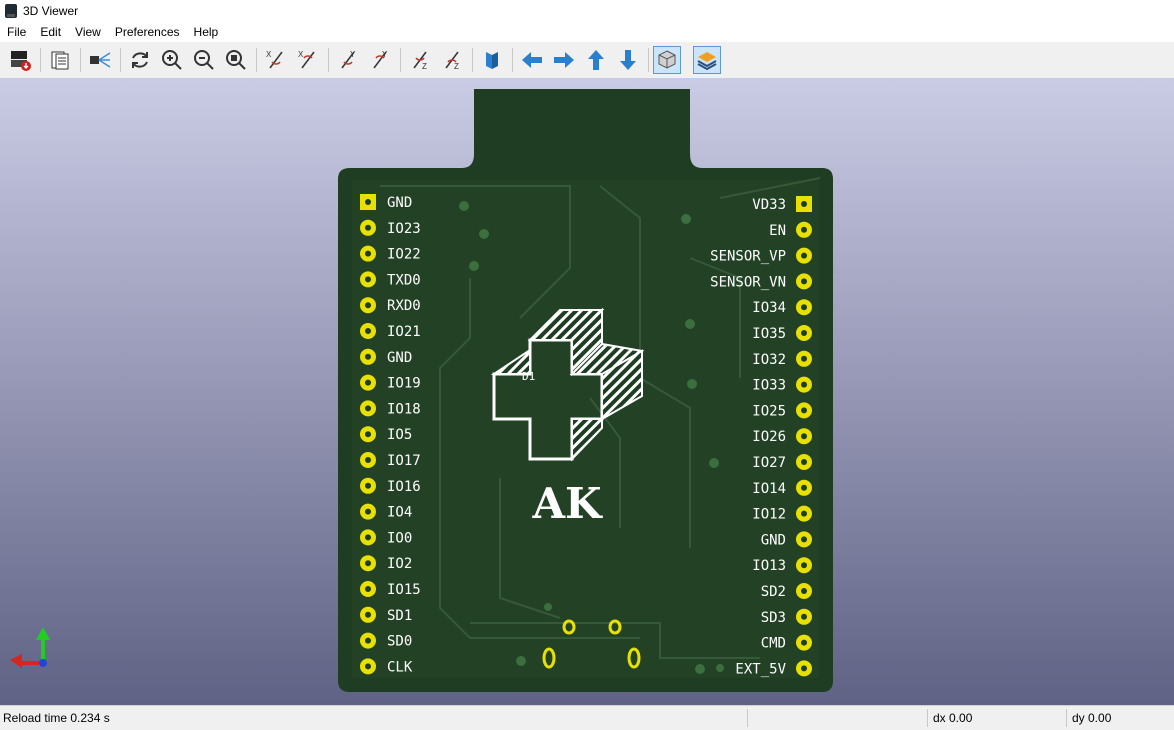  I want to click on rotate-y-cw-button: Y, so click(348, 60).